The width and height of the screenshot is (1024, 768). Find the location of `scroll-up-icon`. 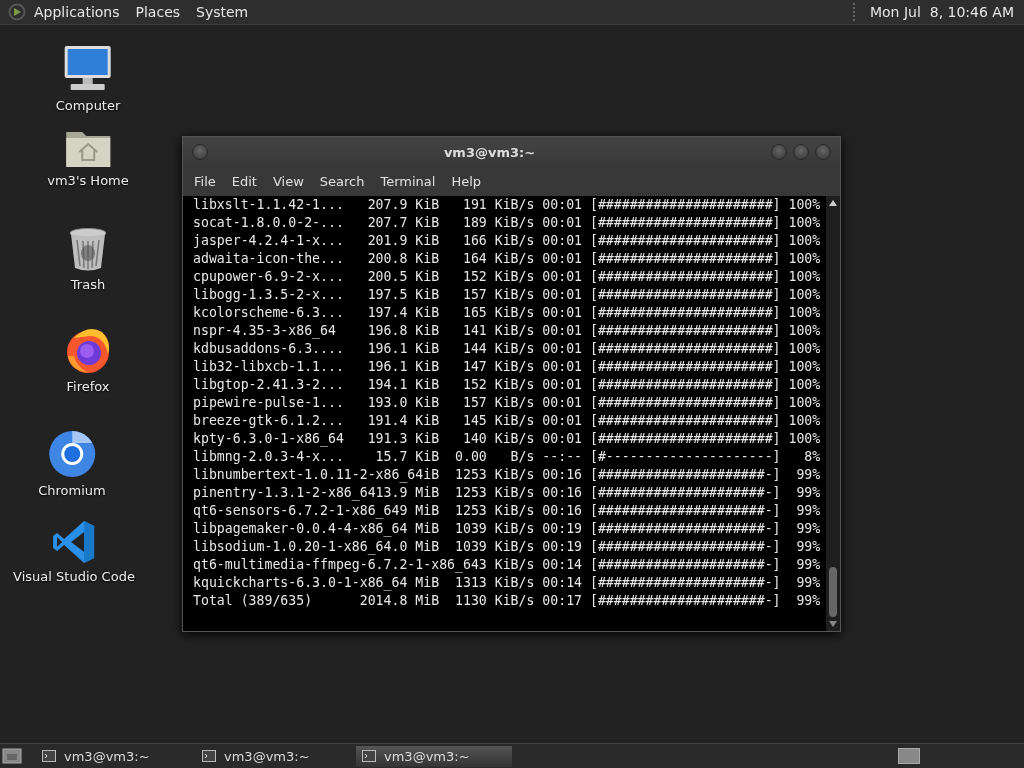

scroll-up-icon is located at coordinates (833, 203).